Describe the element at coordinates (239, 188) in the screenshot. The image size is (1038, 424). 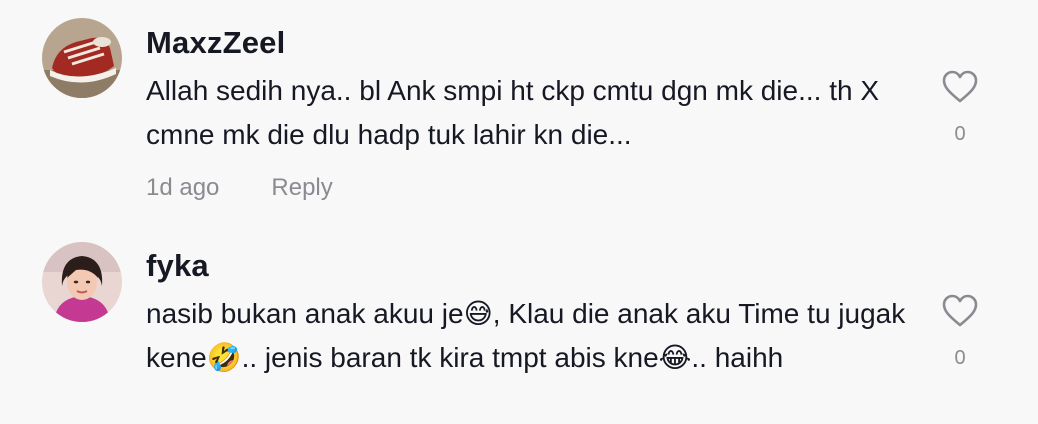
I see `comment-meta: 1d ago Reply` at that location.